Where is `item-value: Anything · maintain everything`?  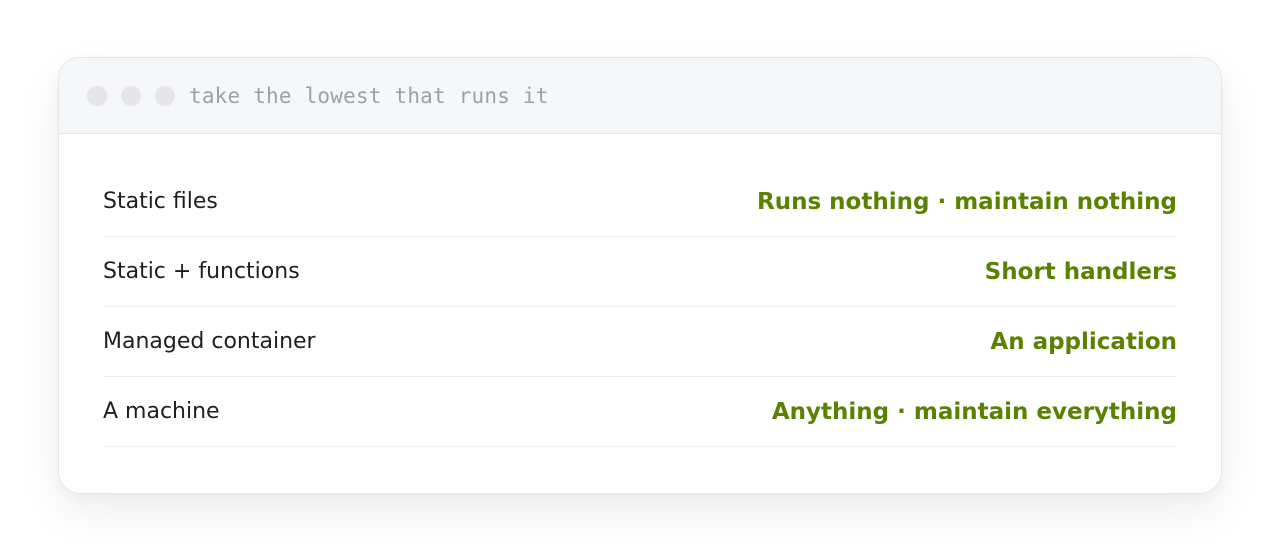
item-value: Anything · maintain everything is located at coordinates (974, 411).